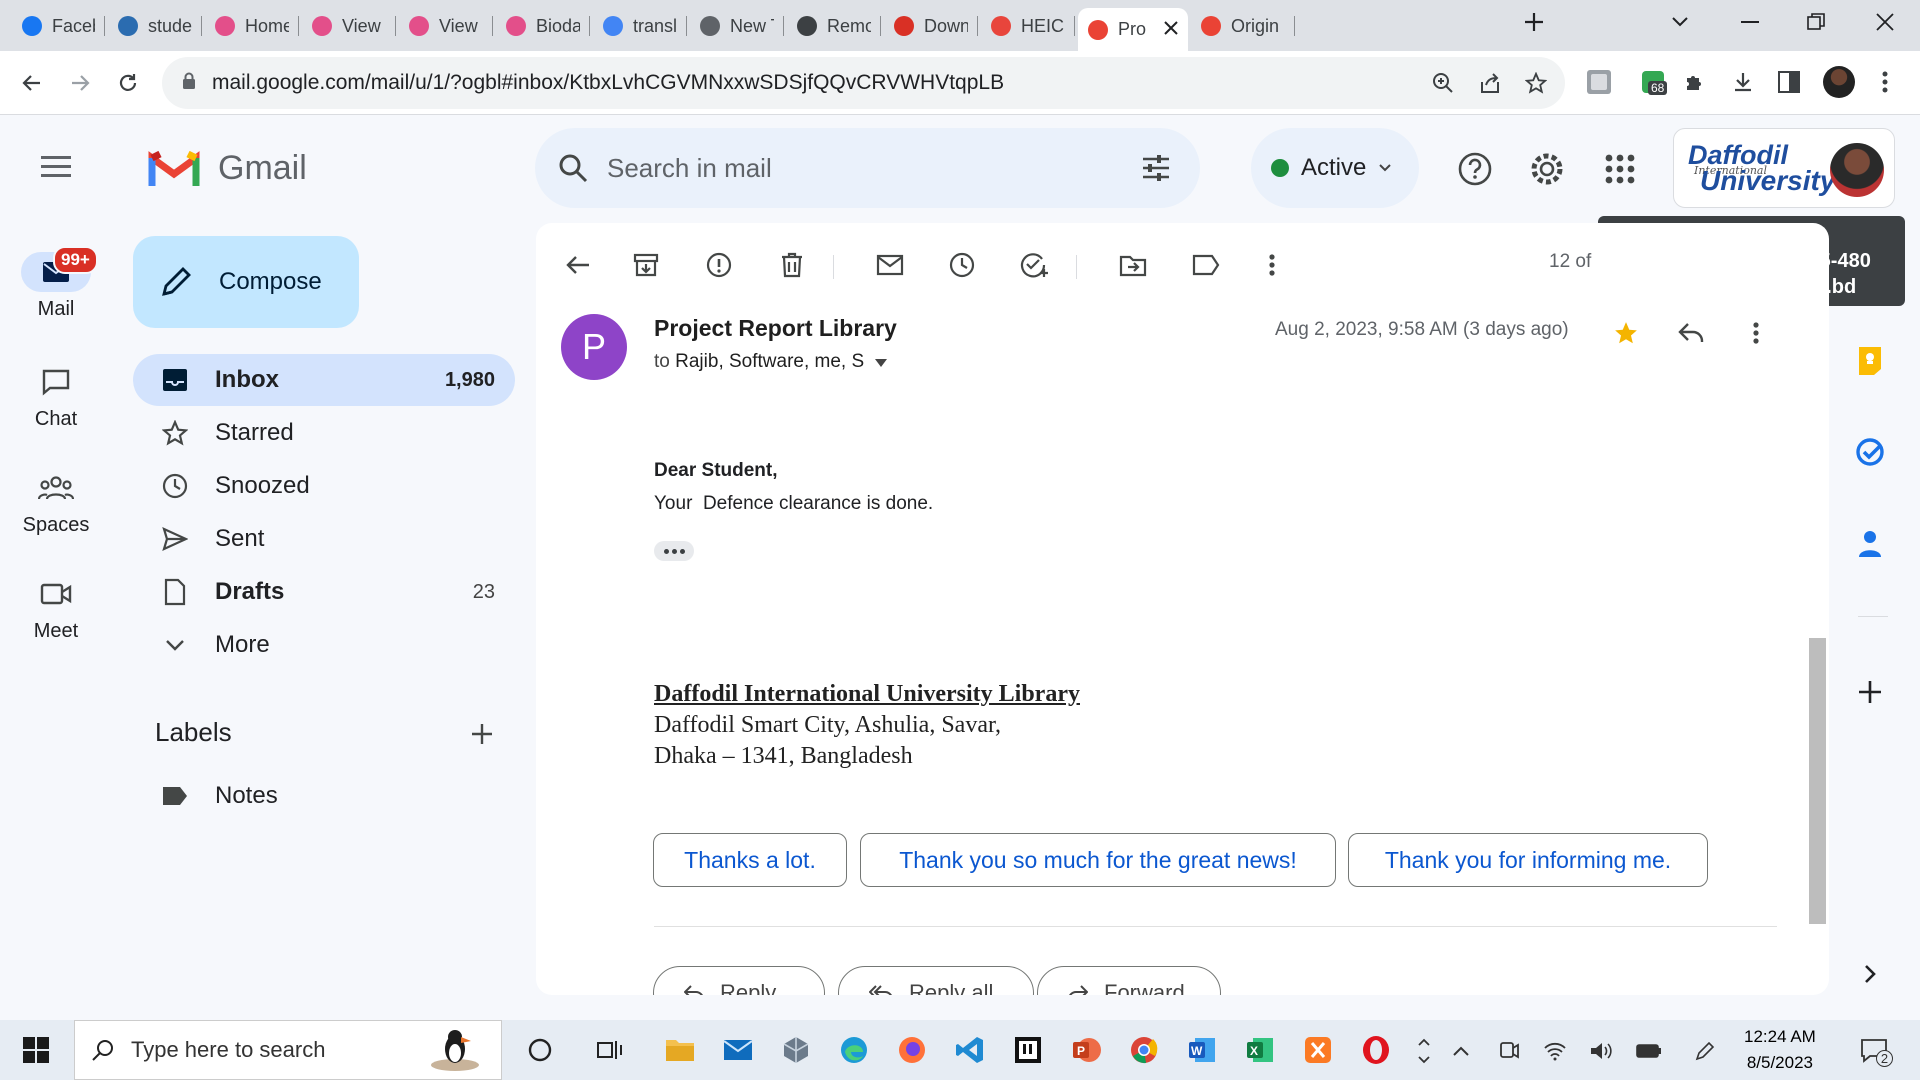  What do you see at coordinates (1035, 265) in the screenshot?
I see `add-to-tasks-icon` at bounding box center [1035, 265].